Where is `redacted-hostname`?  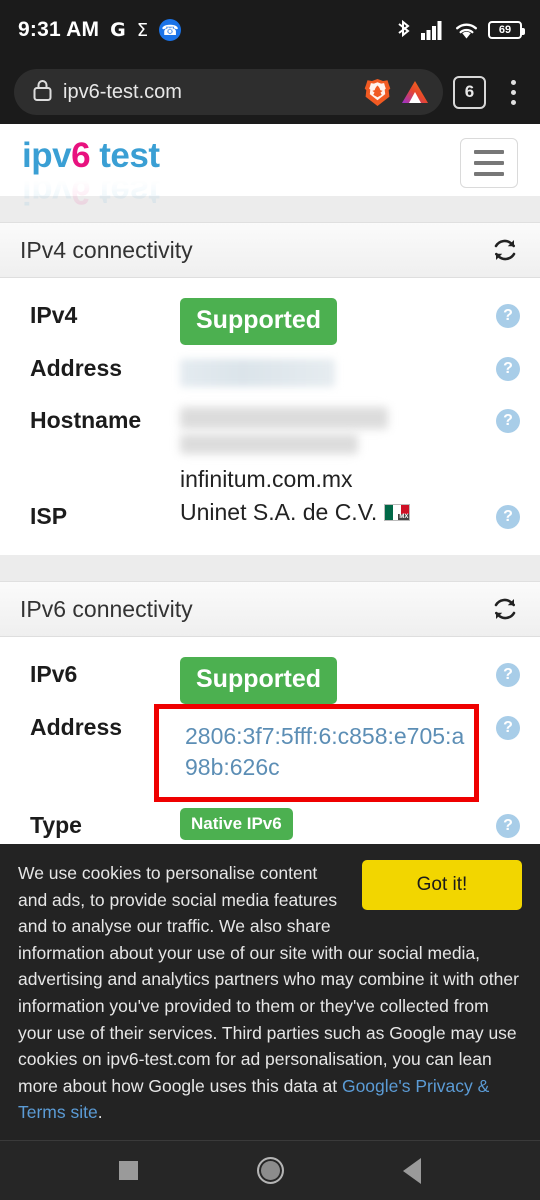 redacted-hostname is located at coordinates (330, 430).